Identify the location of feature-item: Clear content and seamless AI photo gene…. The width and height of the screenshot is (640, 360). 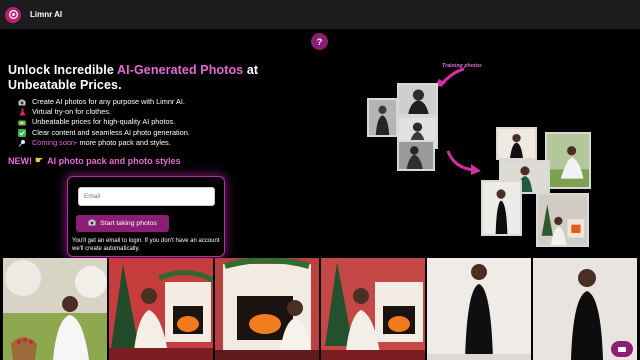
(104, 133).